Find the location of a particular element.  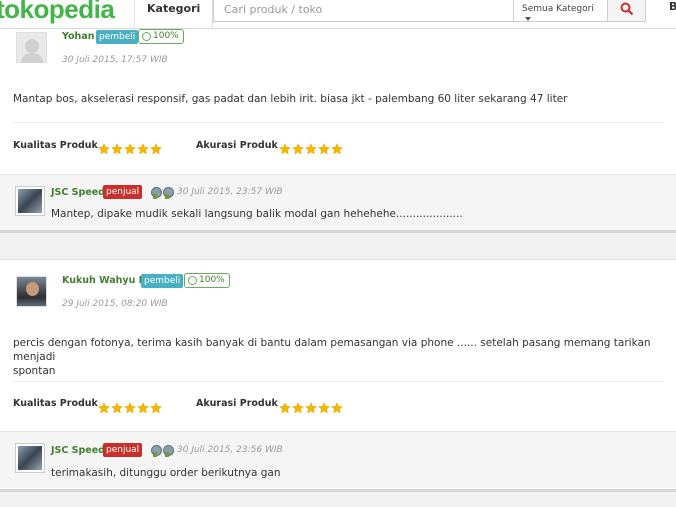

reviewer-name: Kukuh Wahyu P is located at coordinates (104, 280).